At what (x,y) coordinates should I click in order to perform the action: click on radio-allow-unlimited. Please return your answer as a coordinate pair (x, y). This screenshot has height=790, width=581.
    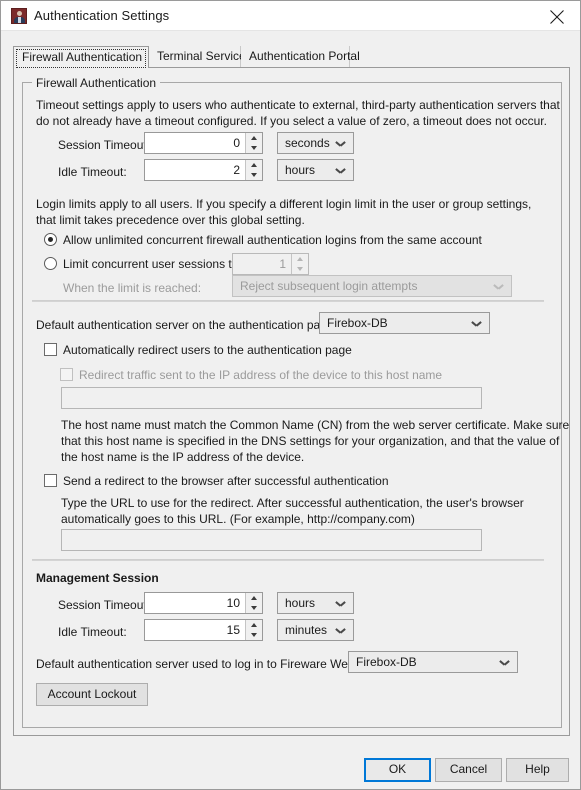
    Looking at the image, I should click on (50, 239).